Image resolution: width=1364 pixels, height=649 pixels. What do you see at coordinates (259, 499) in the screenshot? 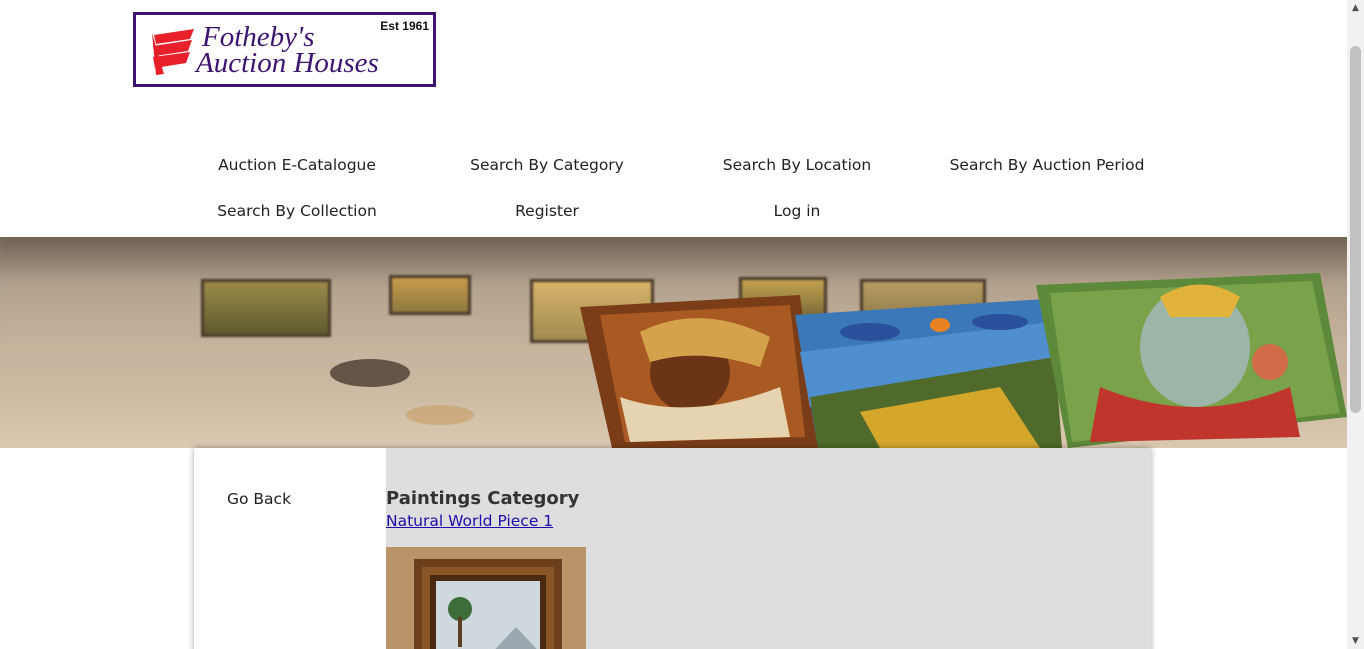
I see `go-back-link: Go Back` at bounding box center [259, 499].